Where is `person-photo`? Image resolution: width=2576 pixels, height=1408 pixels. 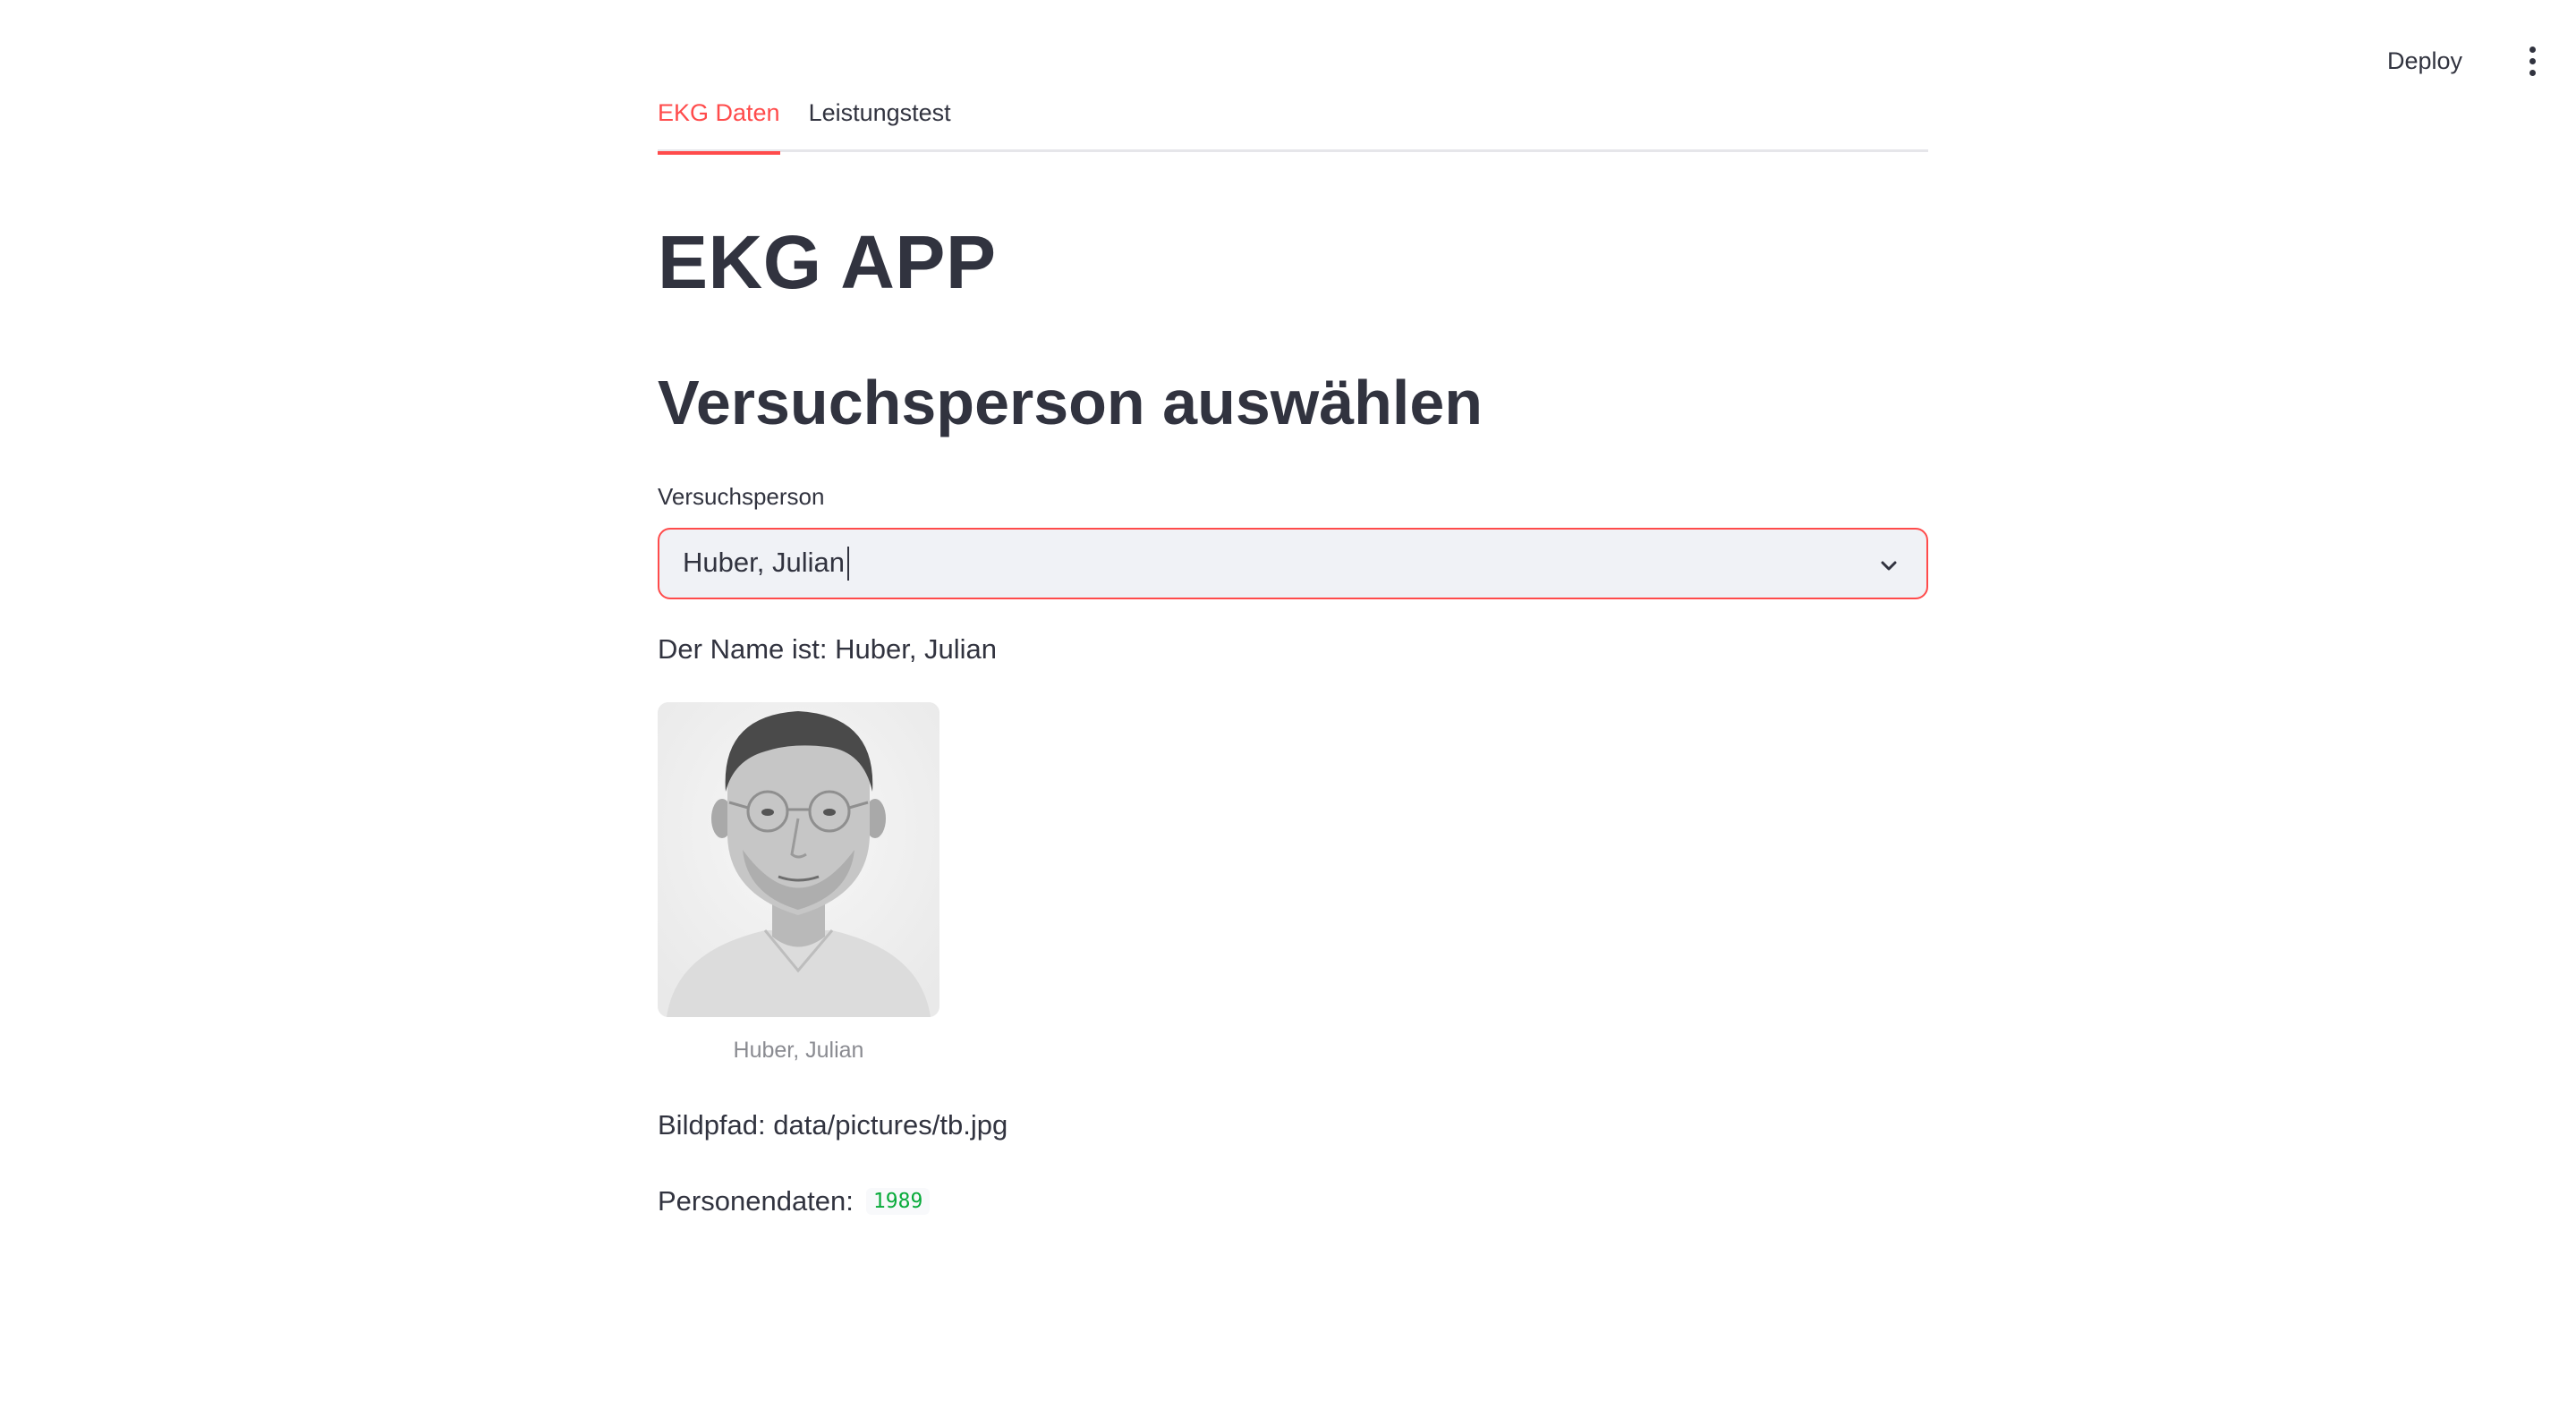 person-photo is located at coordinates (798, 859).